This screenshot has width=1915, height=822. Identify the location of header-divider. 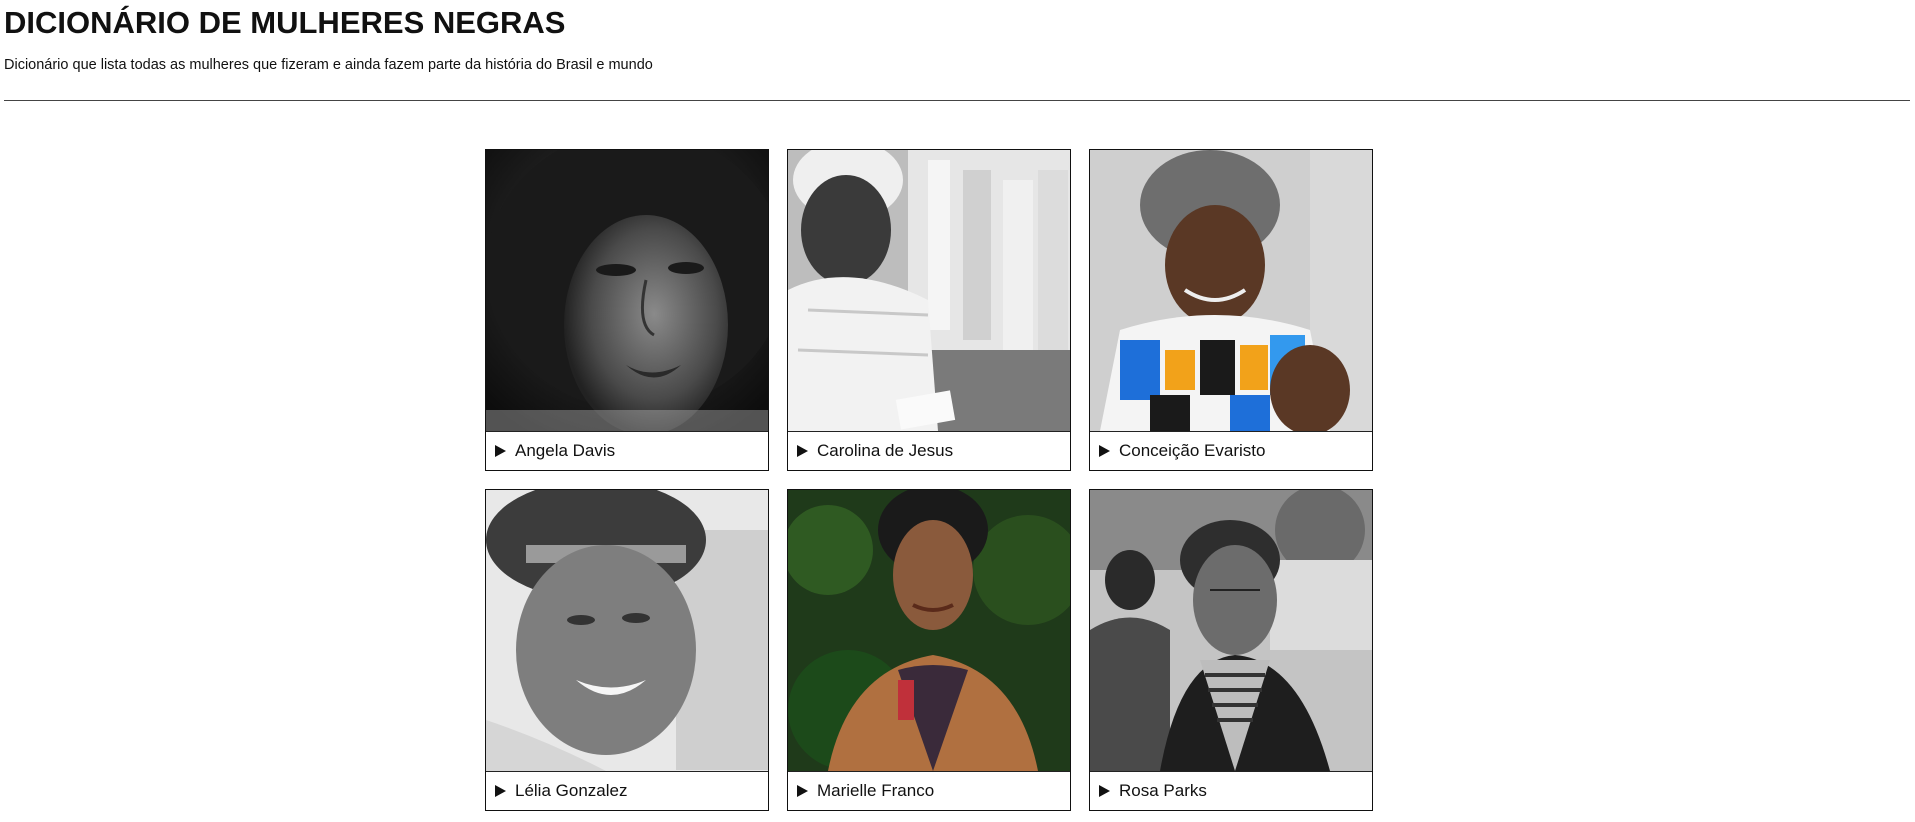
(957, 100).